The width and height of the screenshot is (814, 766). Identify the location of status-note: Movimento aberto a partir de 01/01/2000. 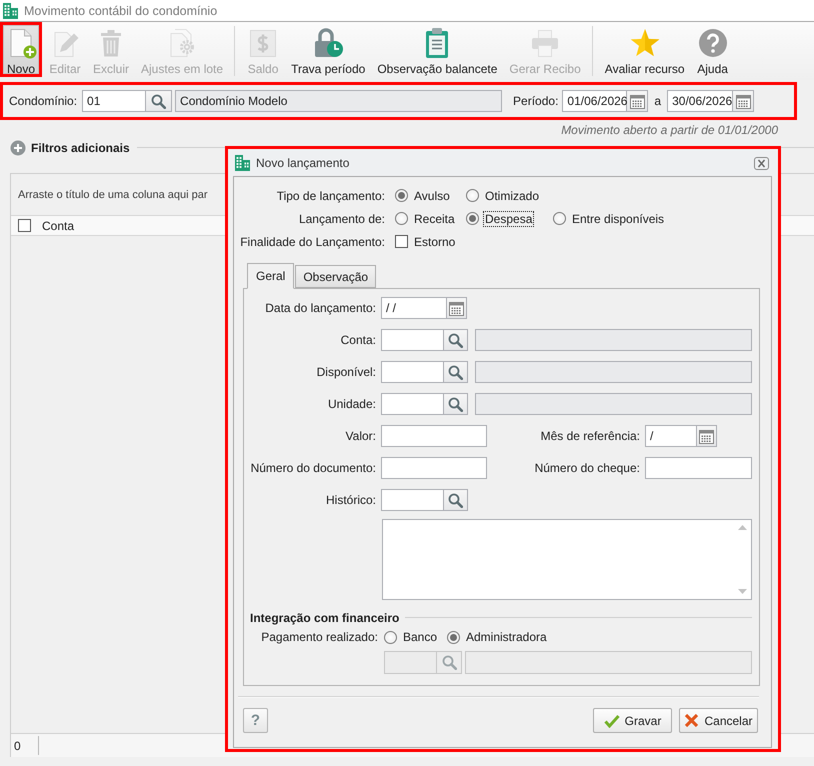
(669, 129).